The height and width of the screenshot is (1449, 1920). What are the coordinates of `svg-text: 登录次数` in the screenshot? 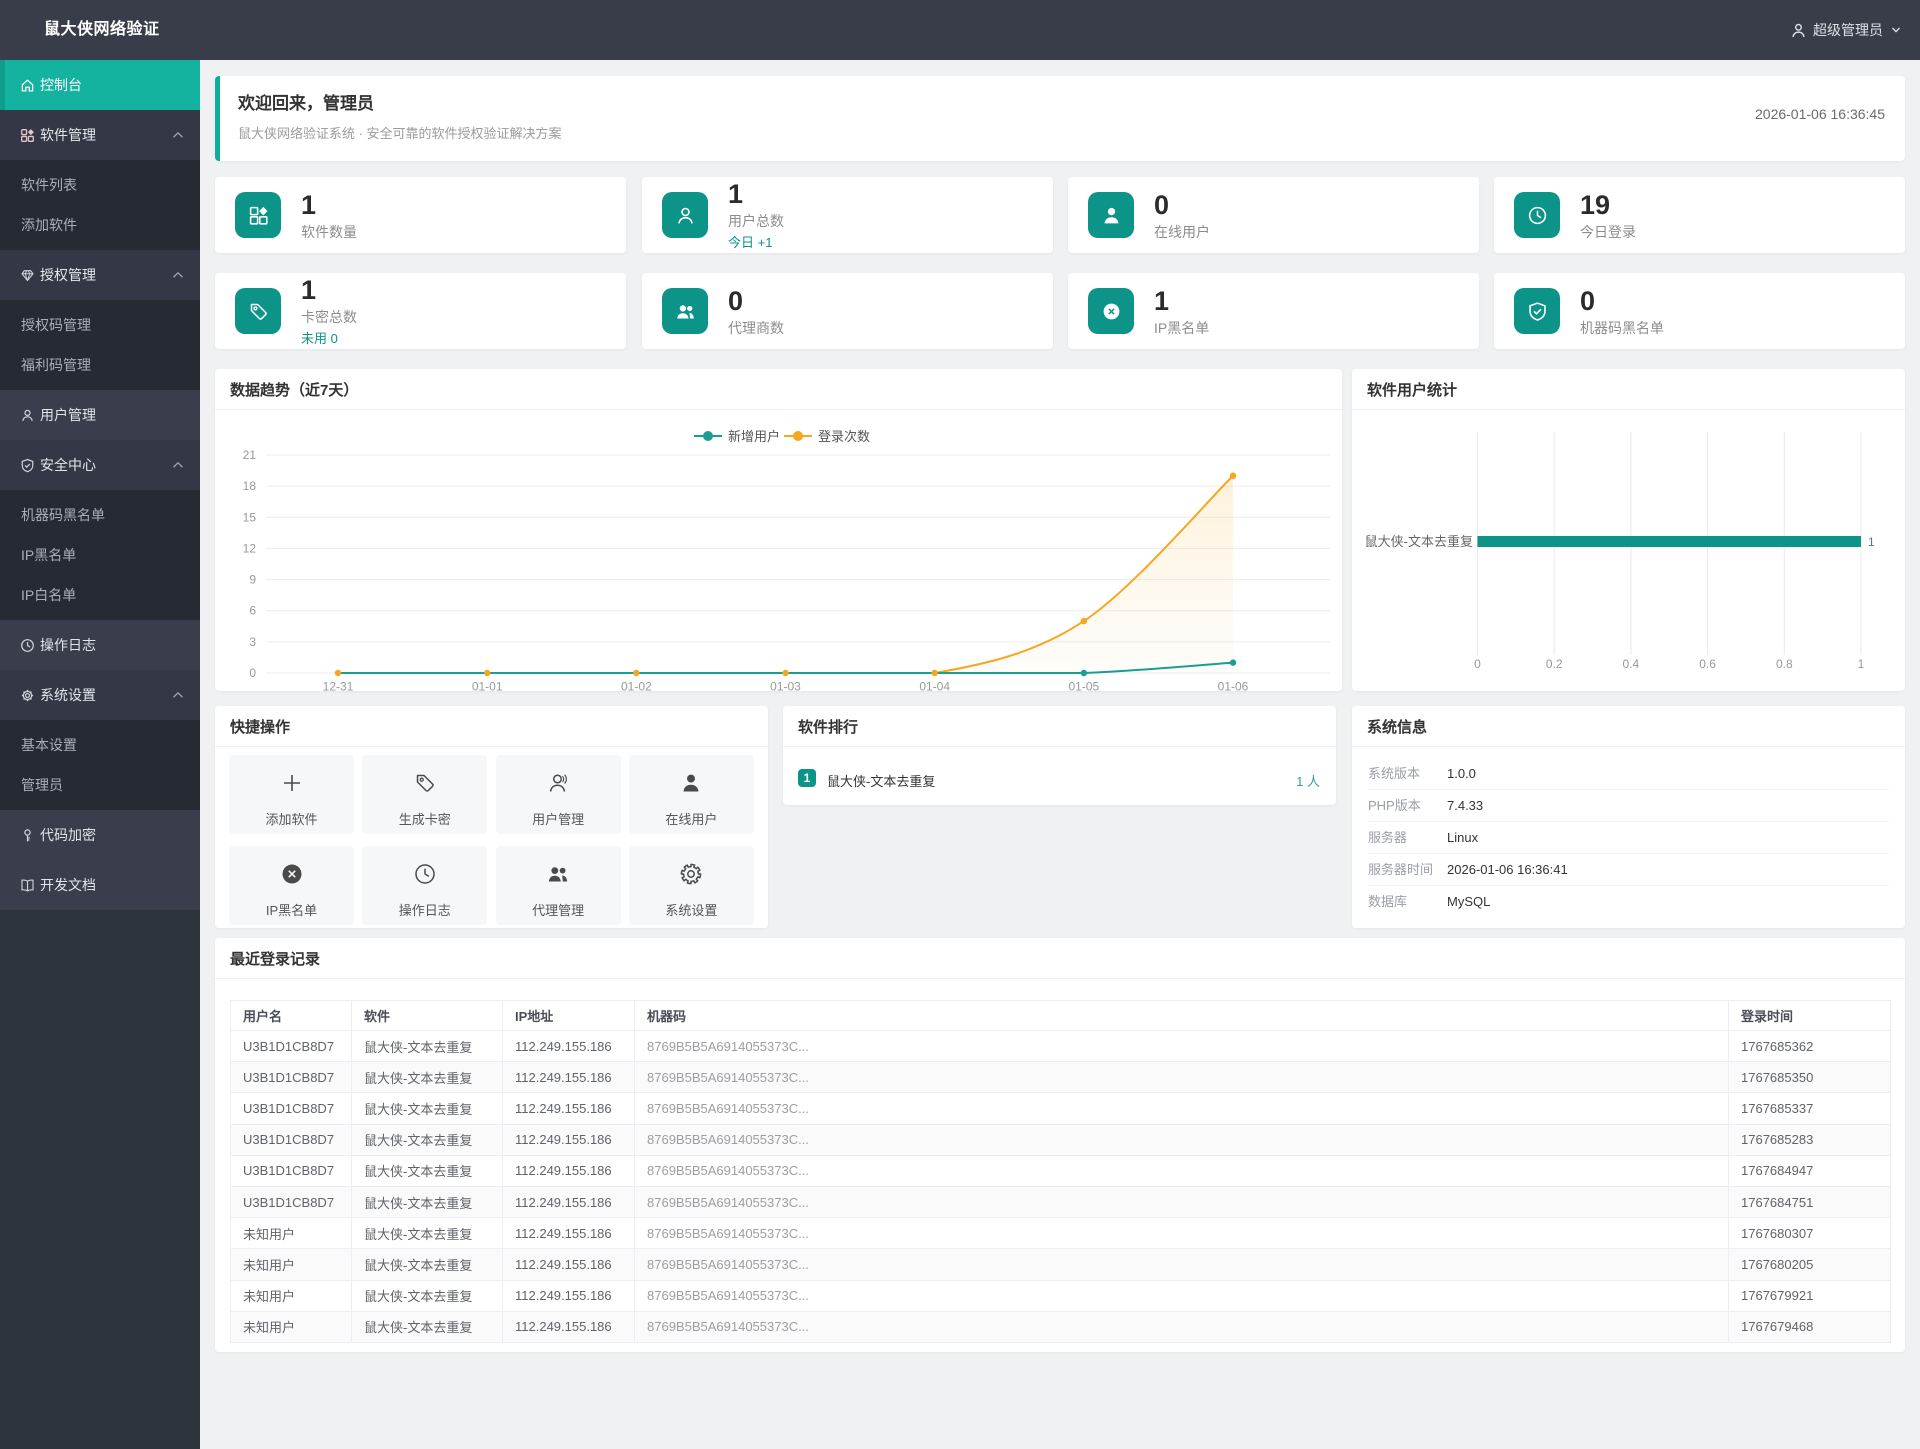 It's located at (844, 436).